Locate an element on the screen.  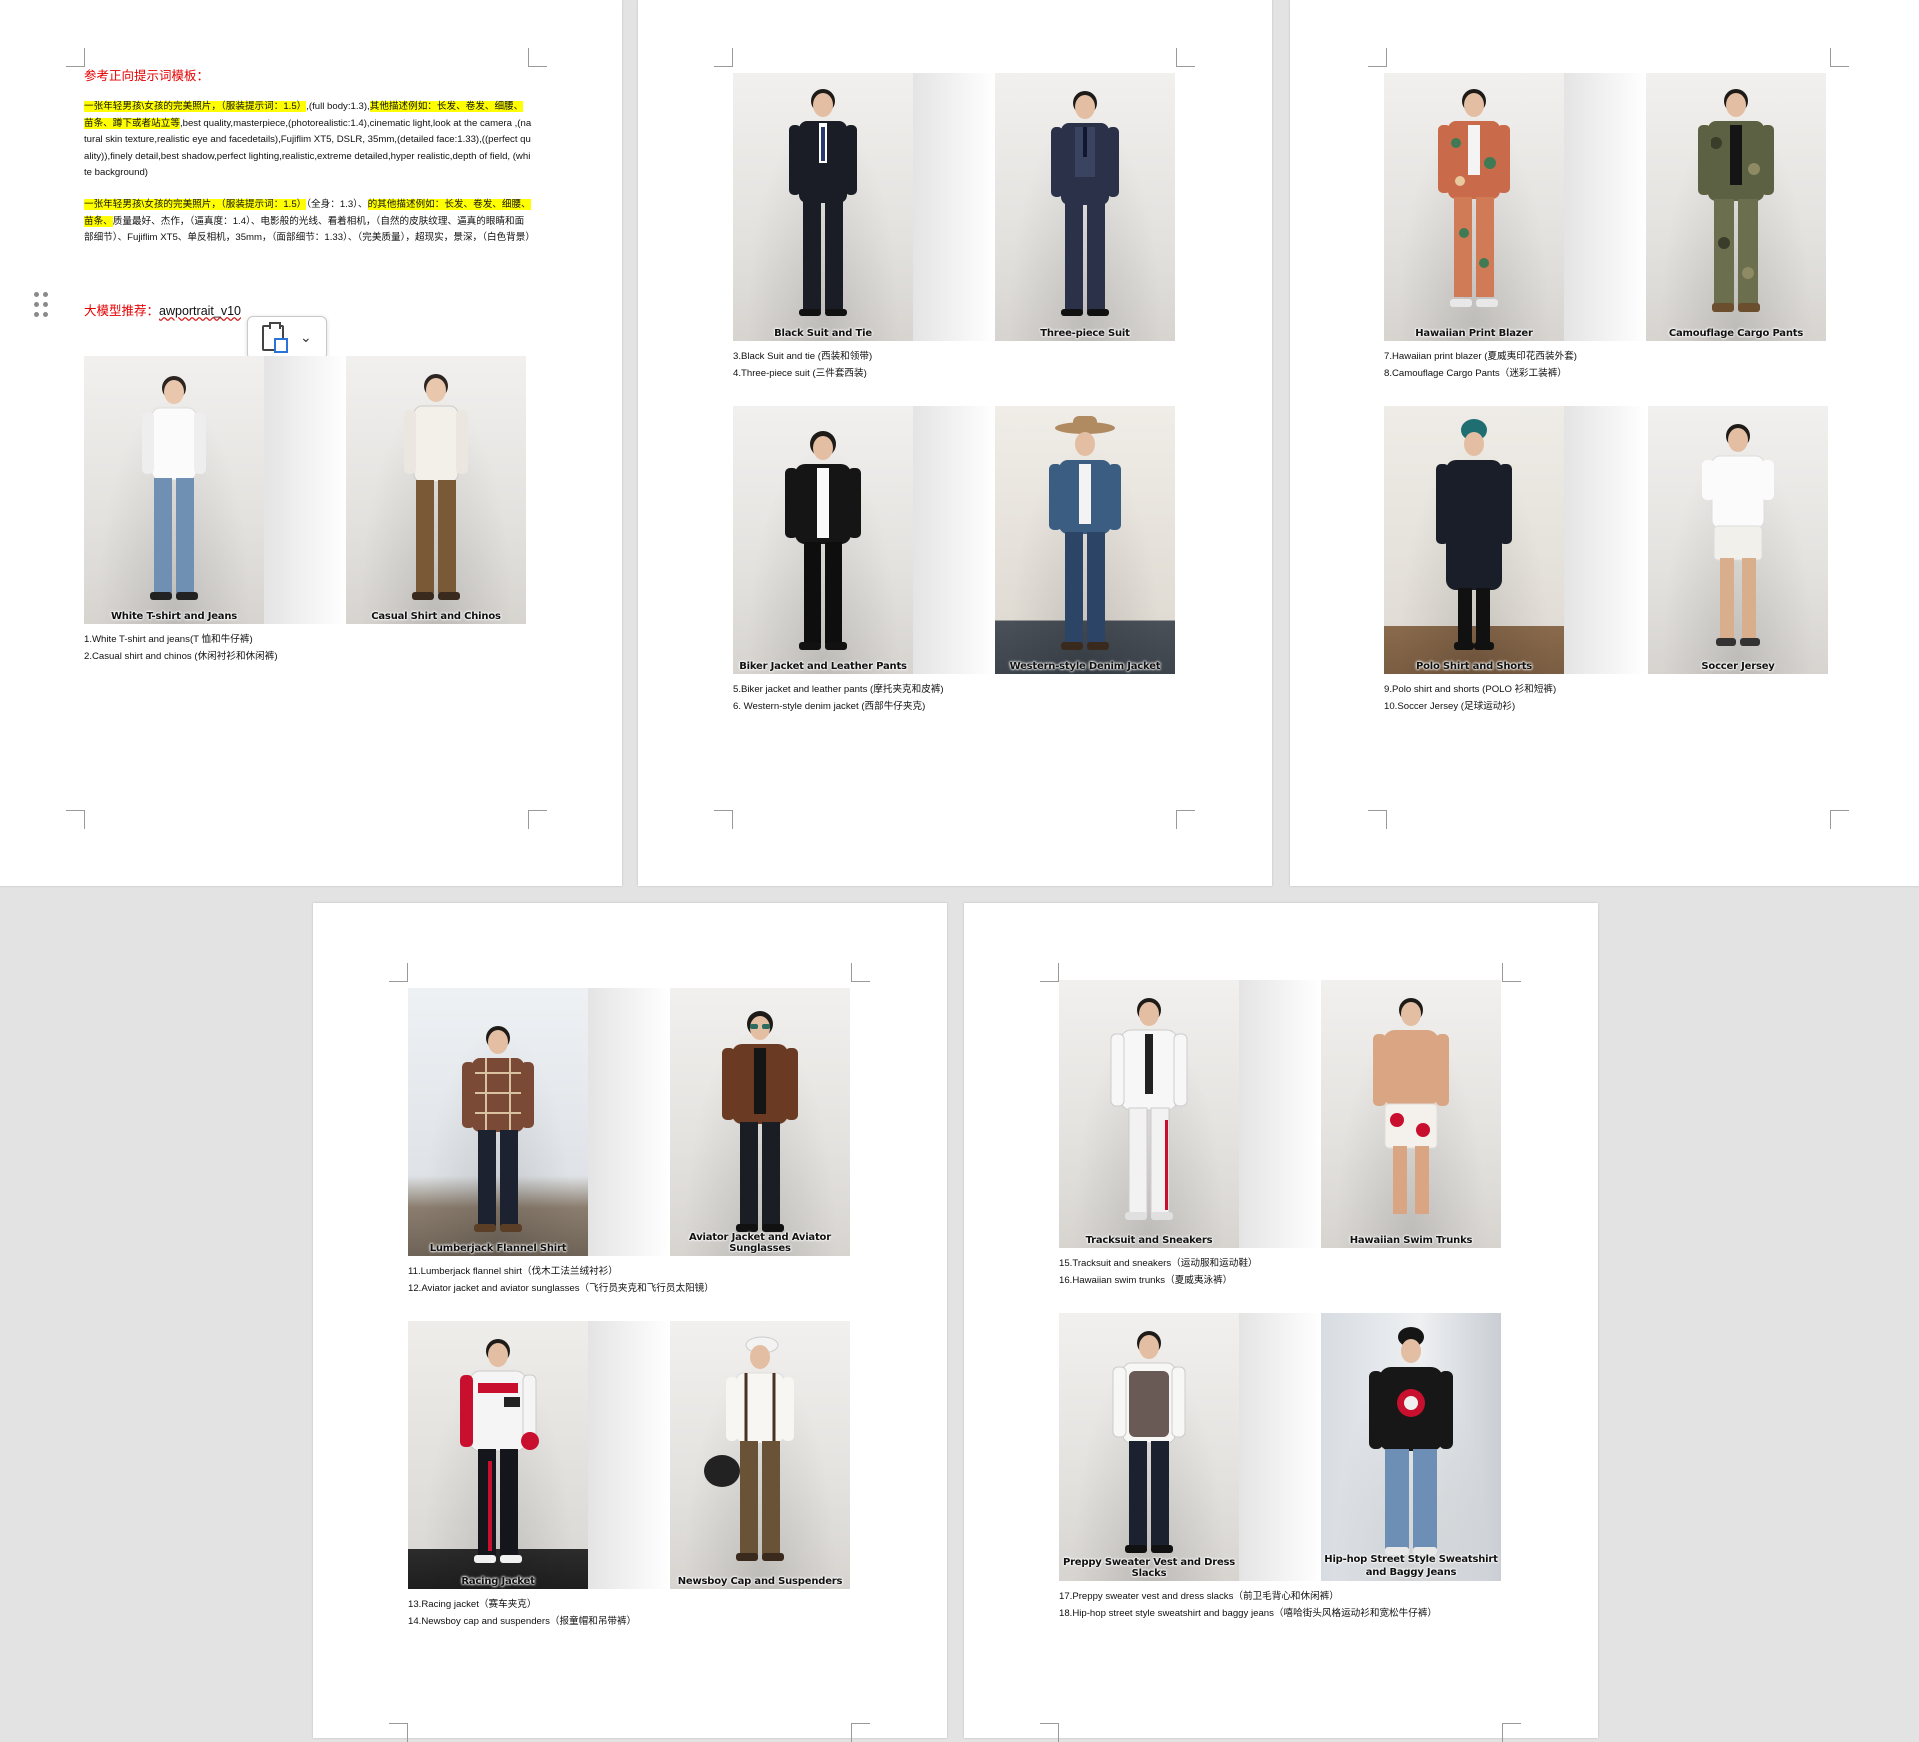
outfit-description: 3.Black Suit and tie (西装和领带) is located at coordinates (803, 356).